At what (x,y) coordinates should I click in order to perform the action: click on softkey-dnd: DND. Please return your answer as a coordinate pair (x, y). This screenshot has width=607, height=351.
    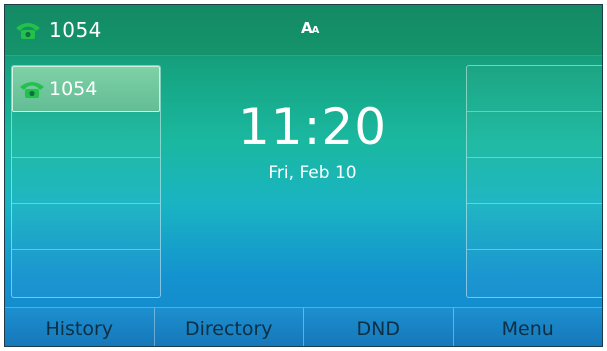
    Looking at the image, I should click on (379, 327).